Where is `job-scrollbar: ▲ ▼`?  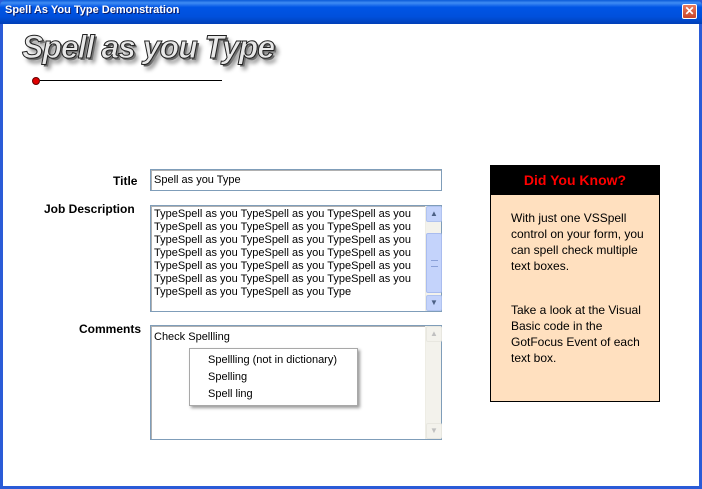 job-scrollbar: ▲ ▼ is located at coordinates (433, 258).